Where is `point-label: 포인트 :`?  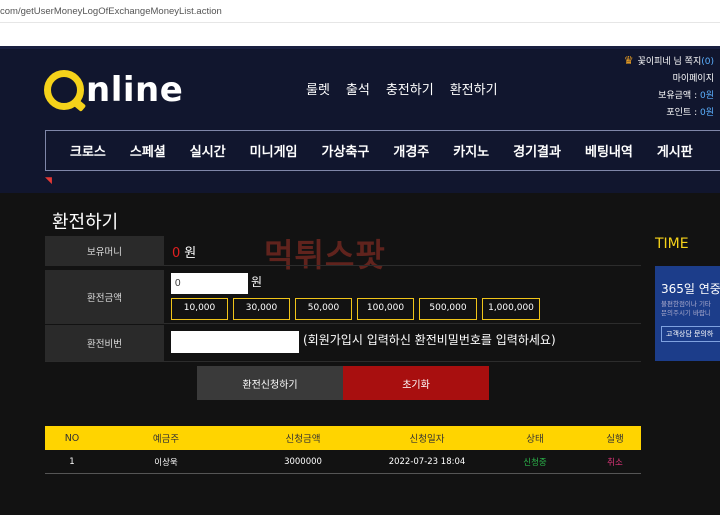 point-label: 포인트 : is located at coordinates (682, 113).